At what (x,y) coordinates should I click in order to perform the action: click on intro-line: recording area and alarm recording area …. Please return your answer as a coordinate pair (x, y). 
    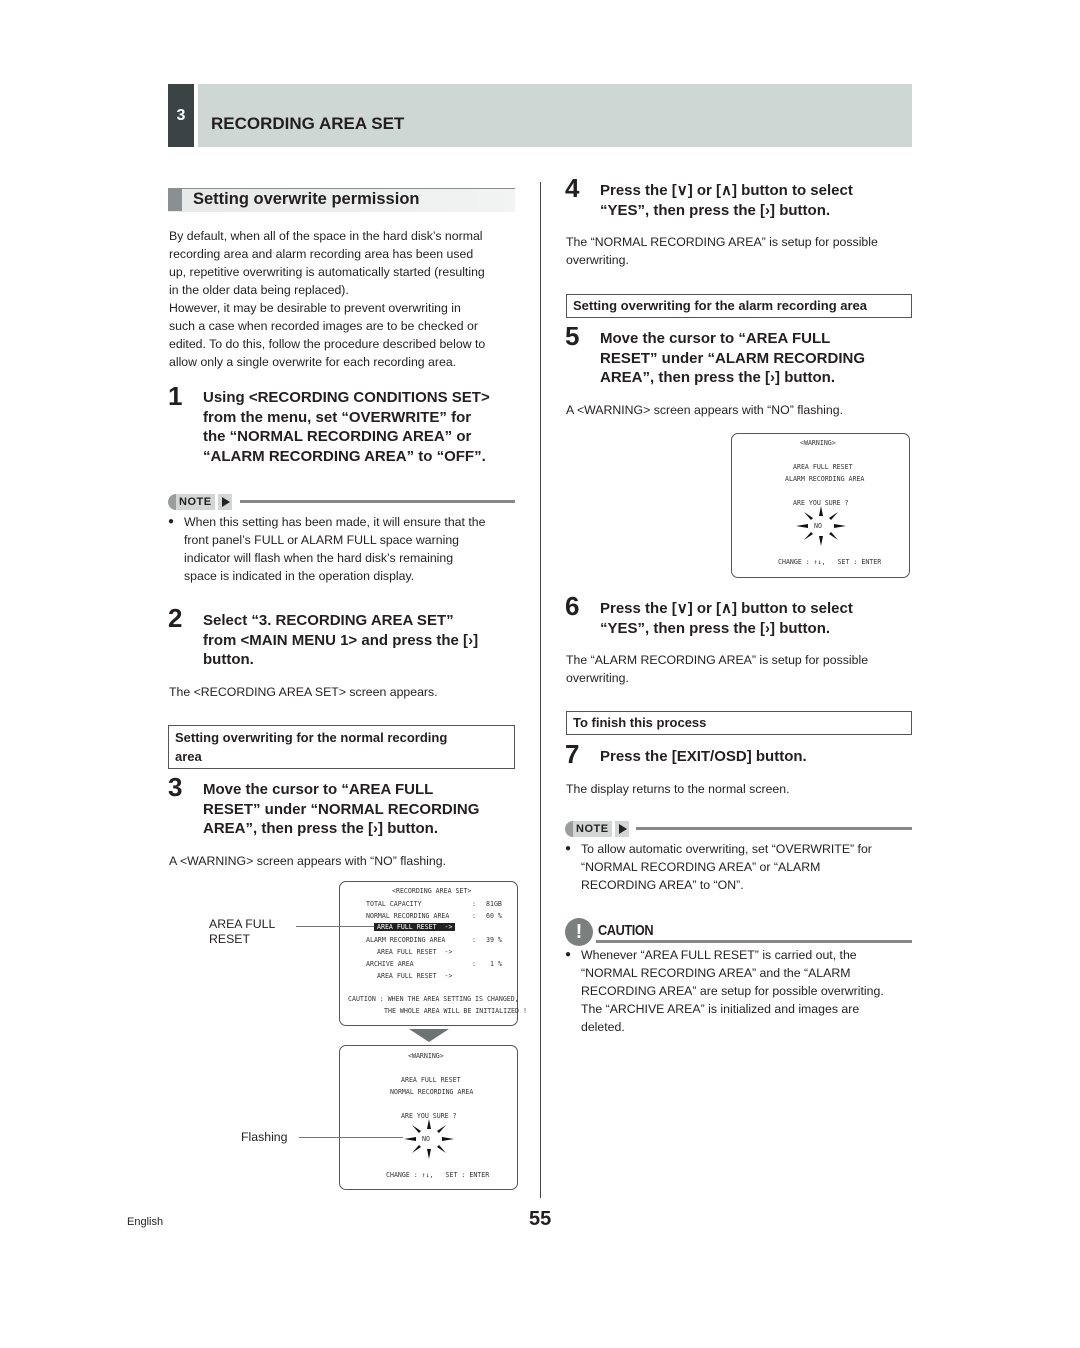
    Looking at the image, I should click on (321, 254).